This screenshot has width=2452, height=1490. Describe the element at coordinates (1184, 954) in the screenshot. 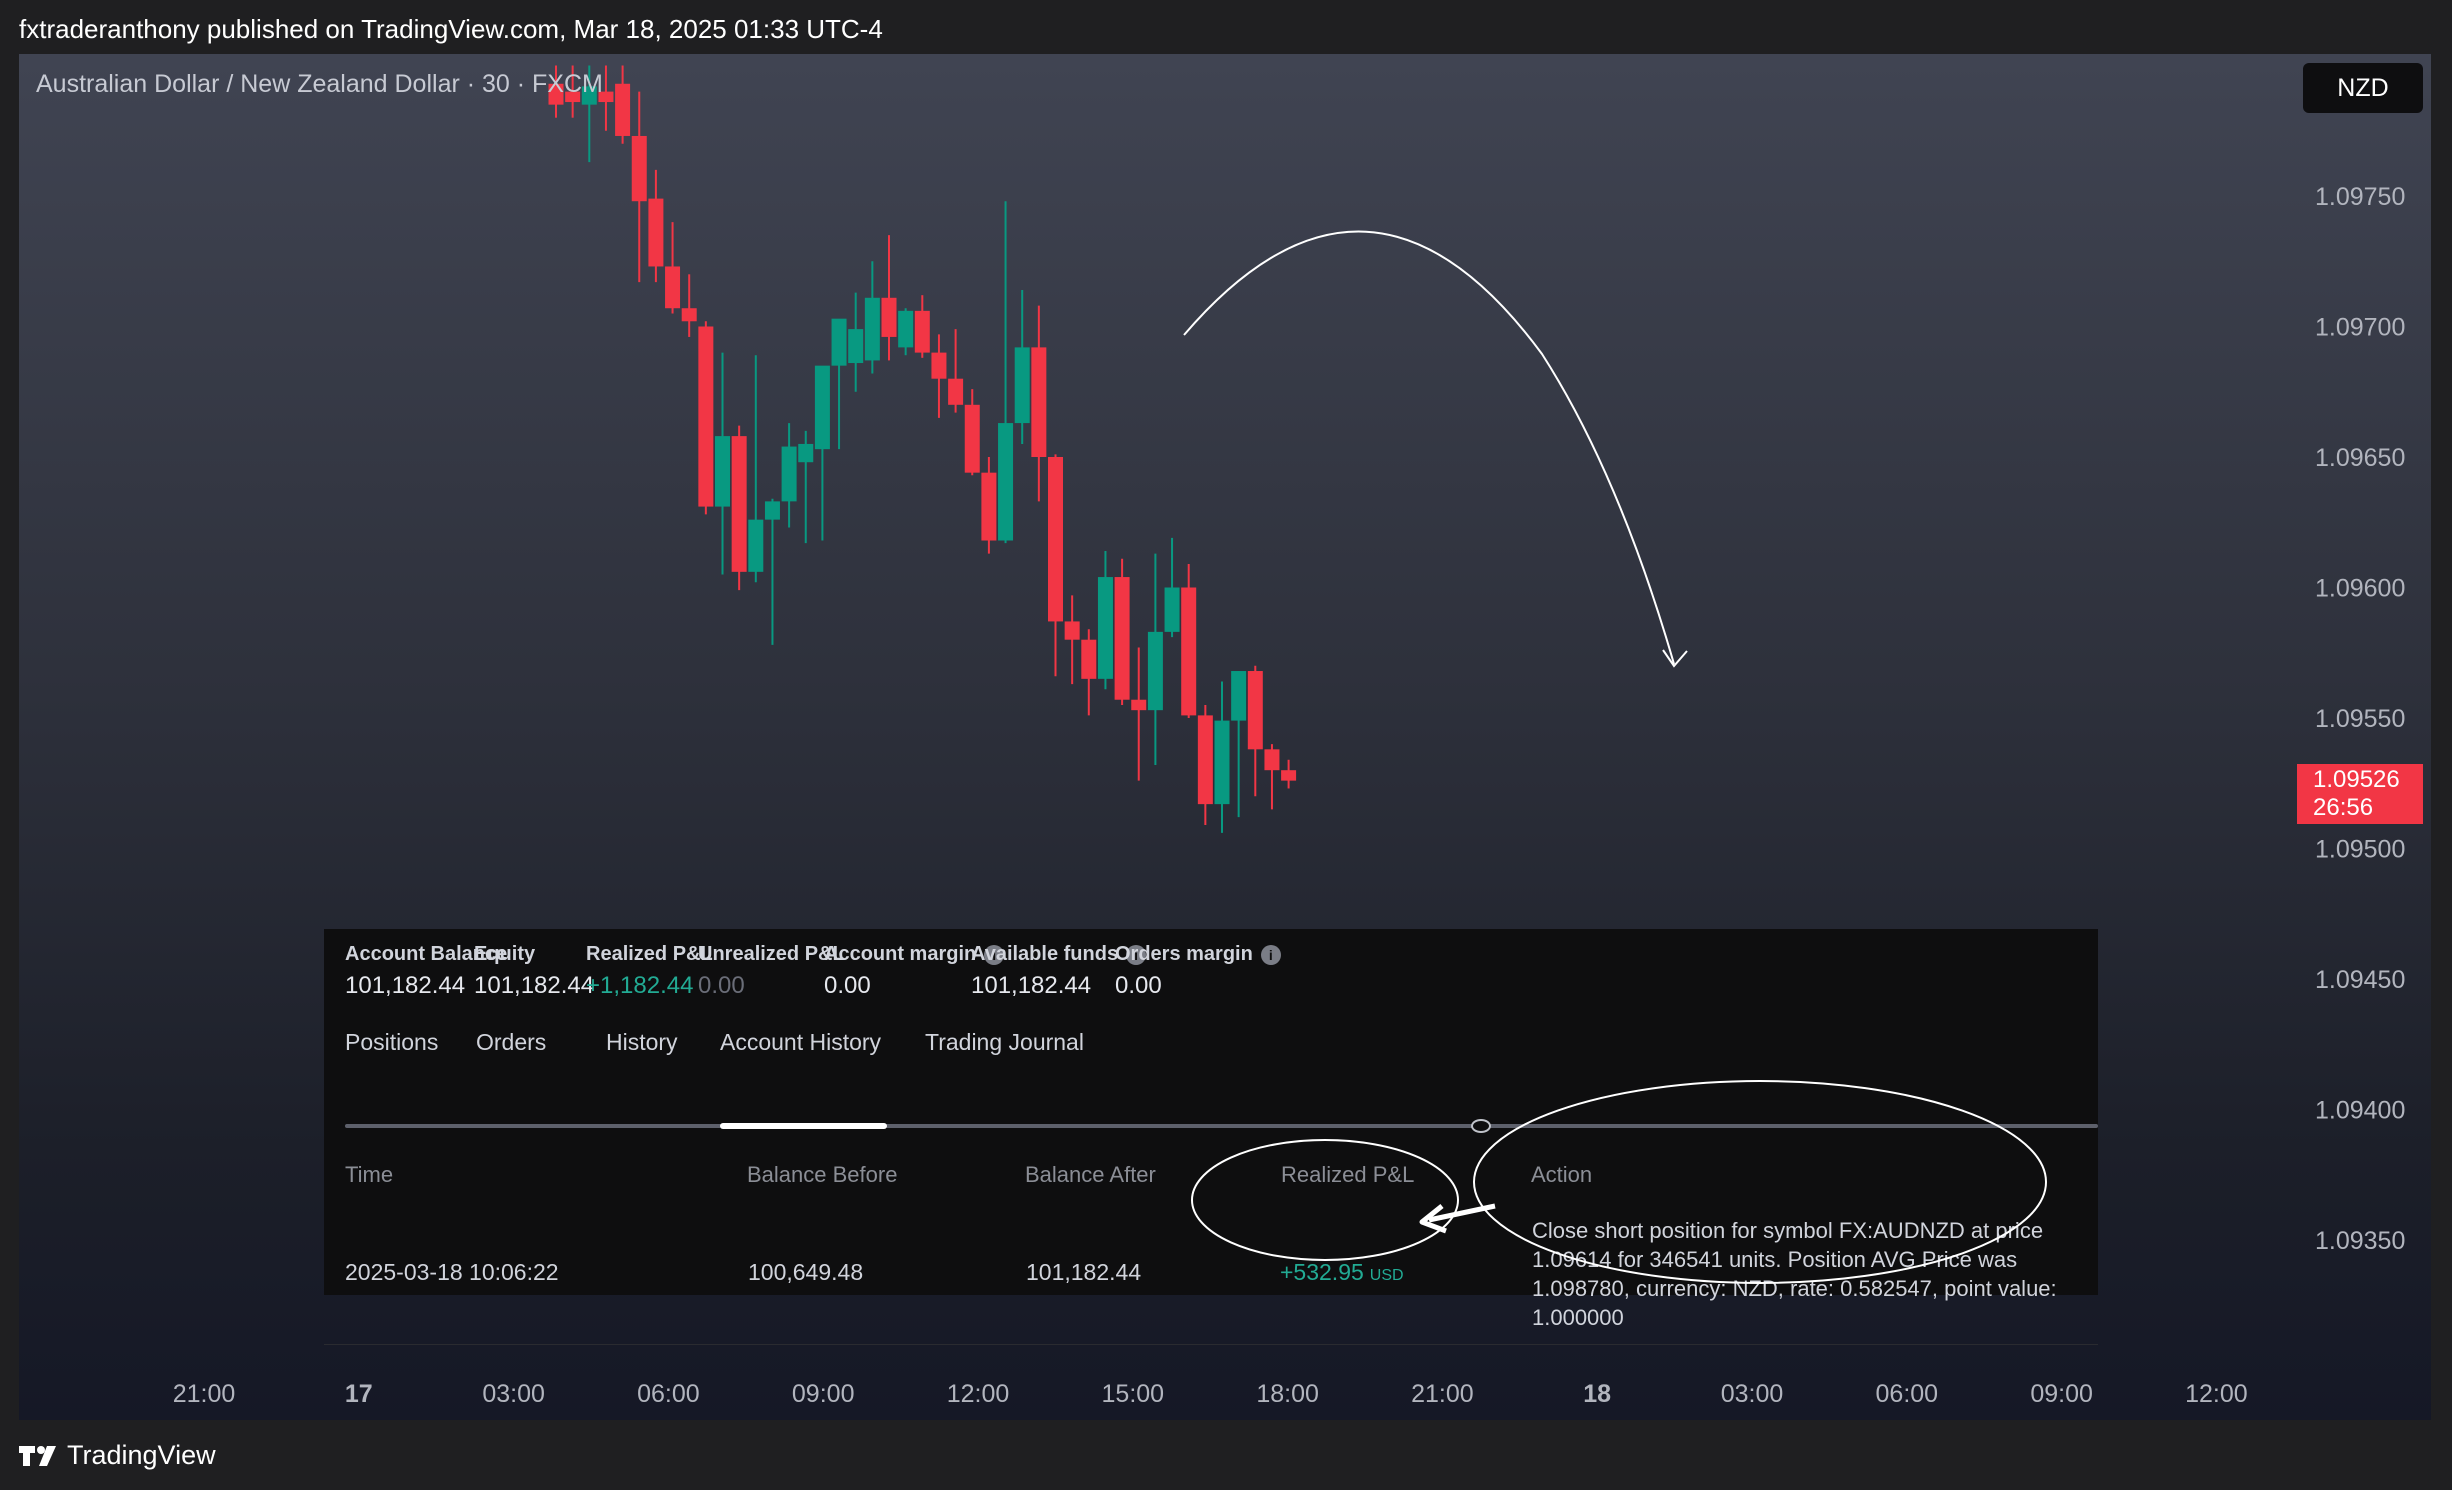

I see `account-item-label-text: Orders margin` at that location.